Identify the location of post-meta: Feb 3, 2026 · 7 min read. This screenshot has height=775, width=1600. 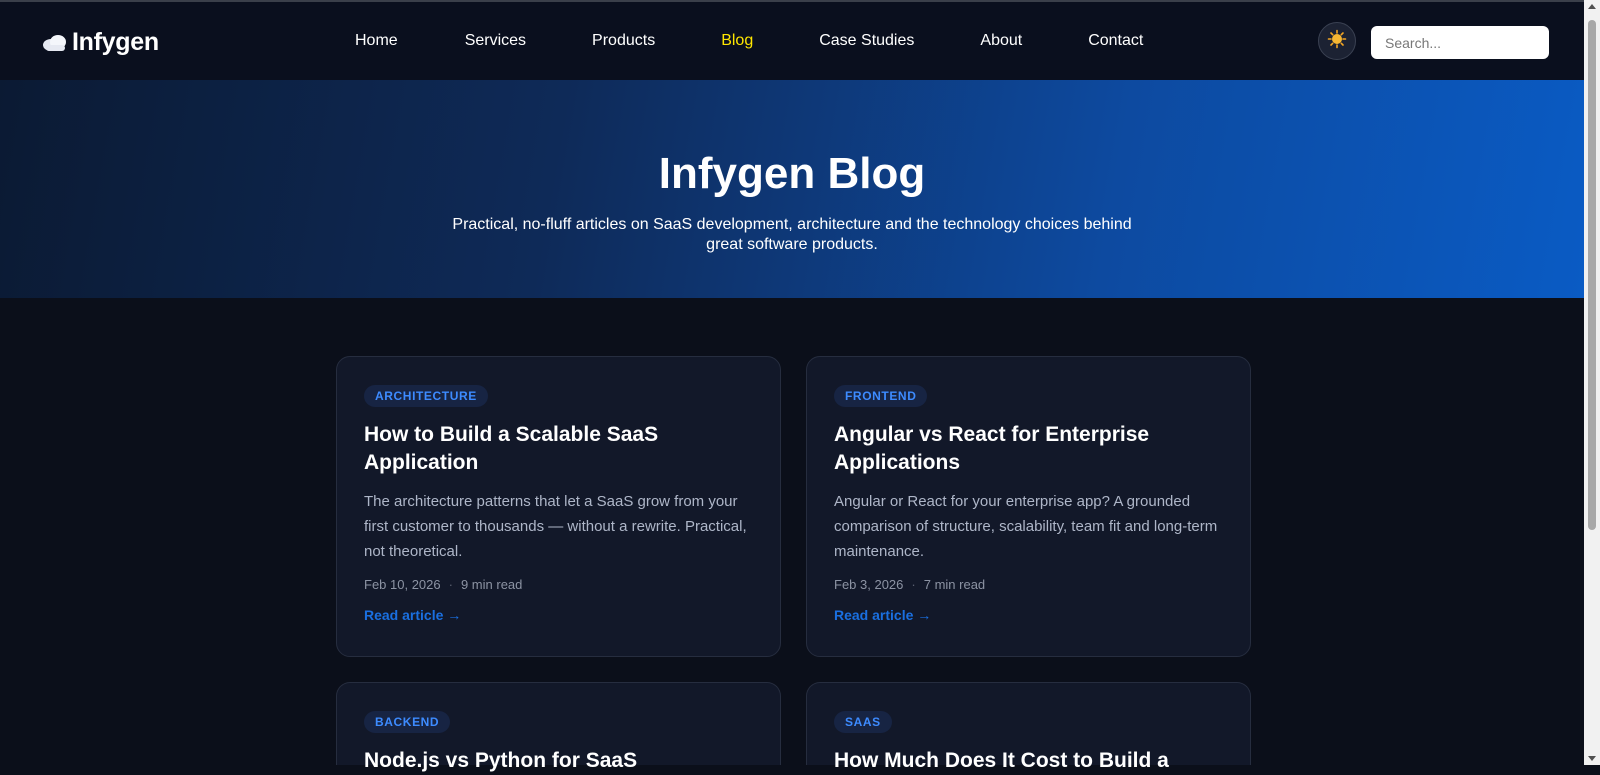
(1028, 584).